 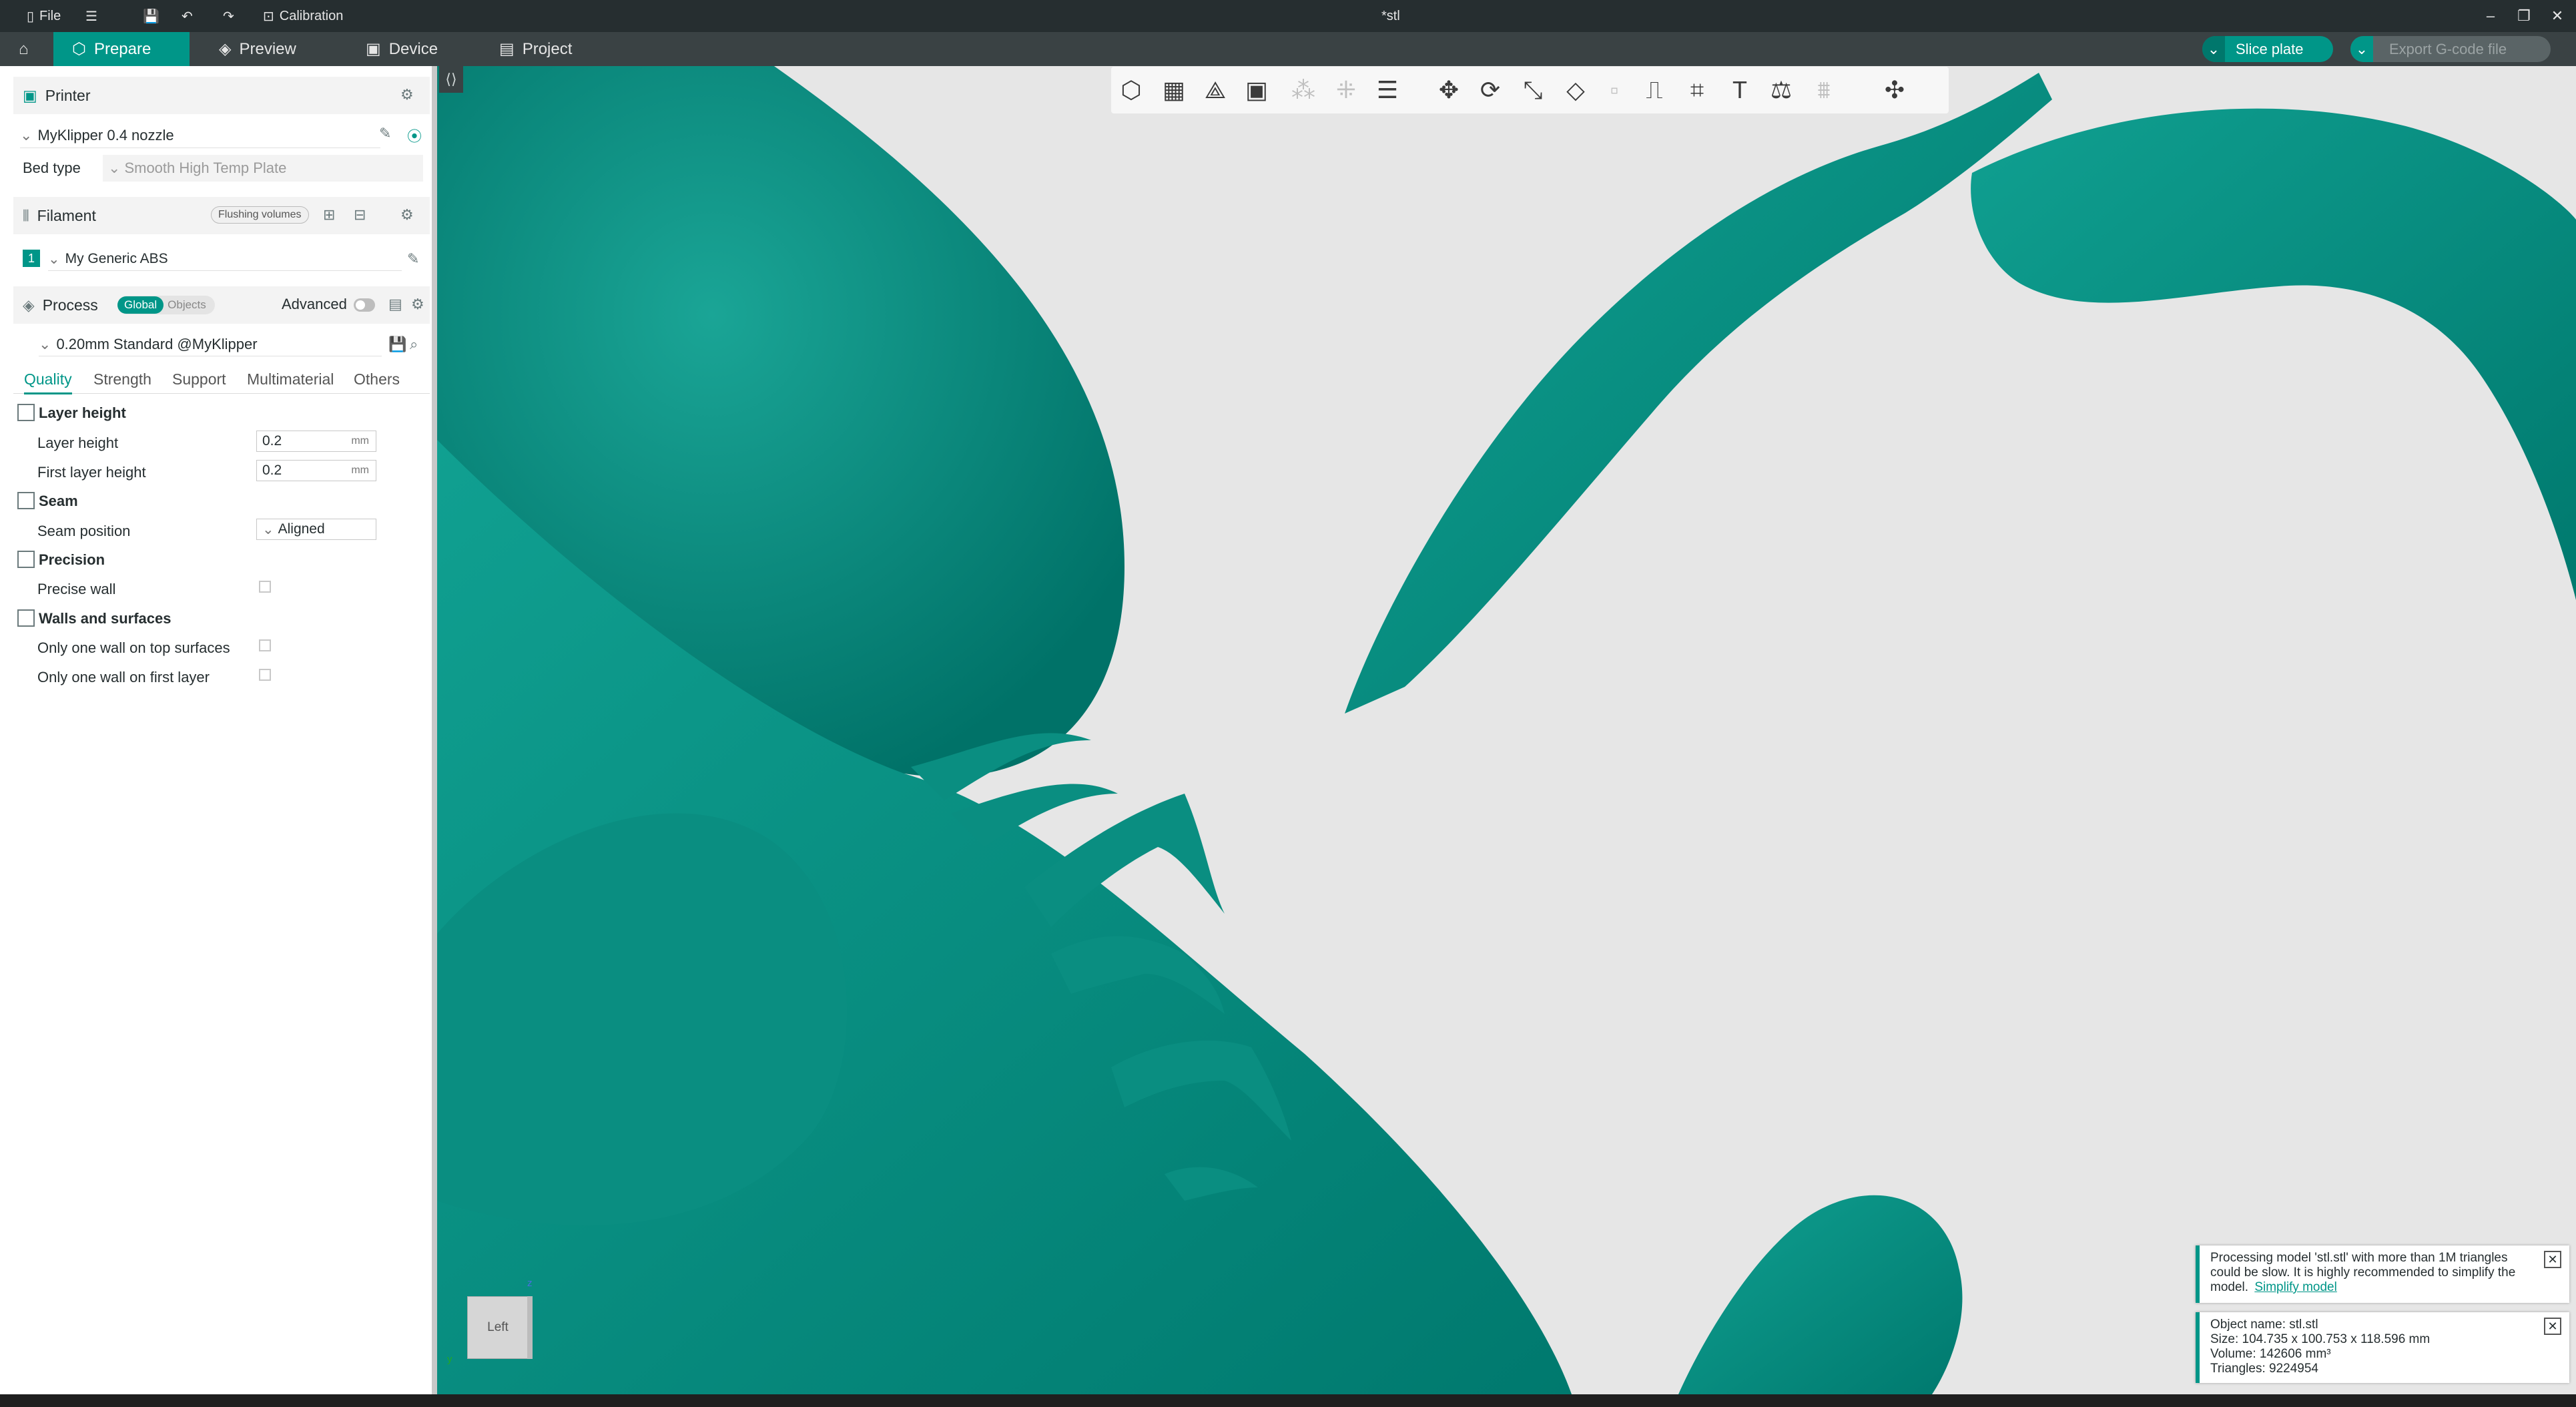 What do you see at coordinates (76, 589) in the screenshot?
I see `precise-wall-label: Precise wall` at bounding box center [76, 589].